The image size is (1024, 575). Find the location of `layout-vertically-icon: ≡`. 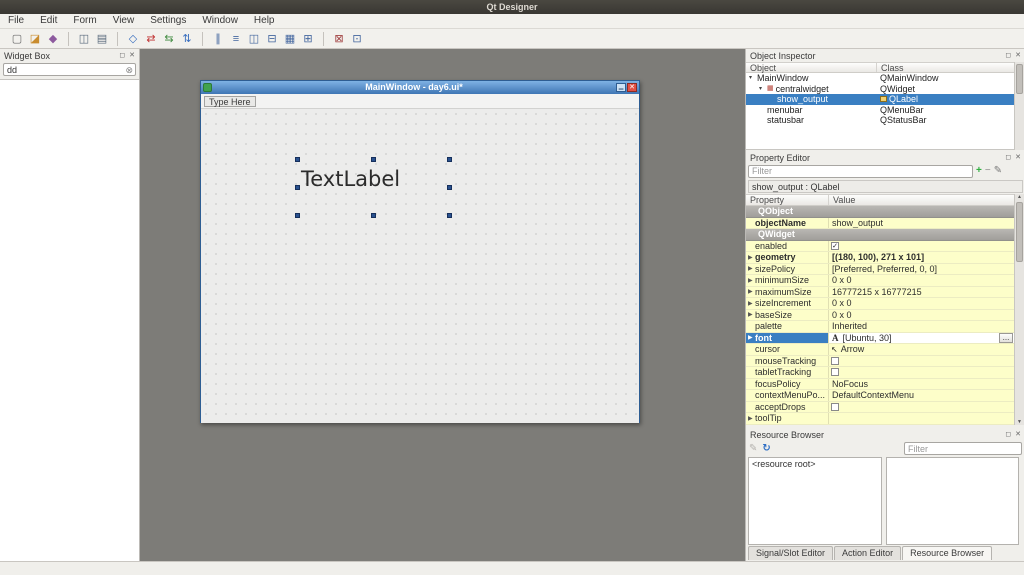

layout-vertically-icon: ≡ is located at coordinates (236, 39).